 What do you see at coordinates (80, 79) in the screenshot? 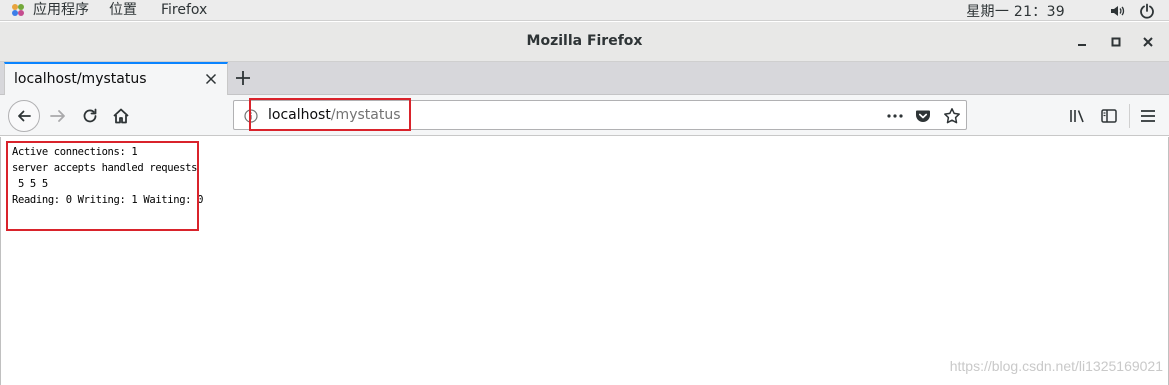
I see `tab-label: localhost/mystatus` at bounding box center [80, 79].